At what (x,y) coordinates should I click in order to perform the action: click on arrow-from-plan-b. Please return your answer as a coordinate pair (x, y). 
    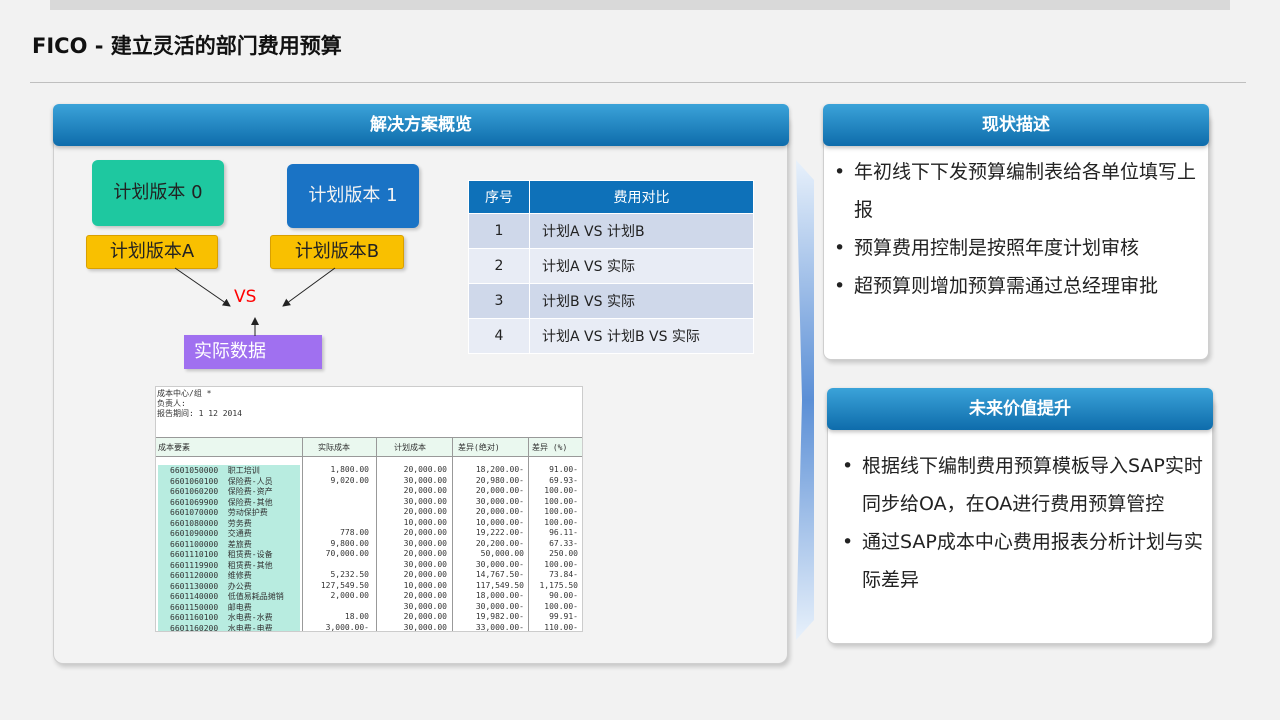
    Looking at the image, I should click on (309, 287).